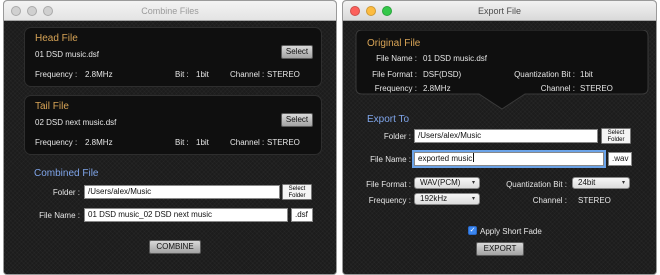 The image size is (660, 275). Describe the element at coordinates (388, 184) in the screenshot. I see `export-format-label: File Format :` at that location.